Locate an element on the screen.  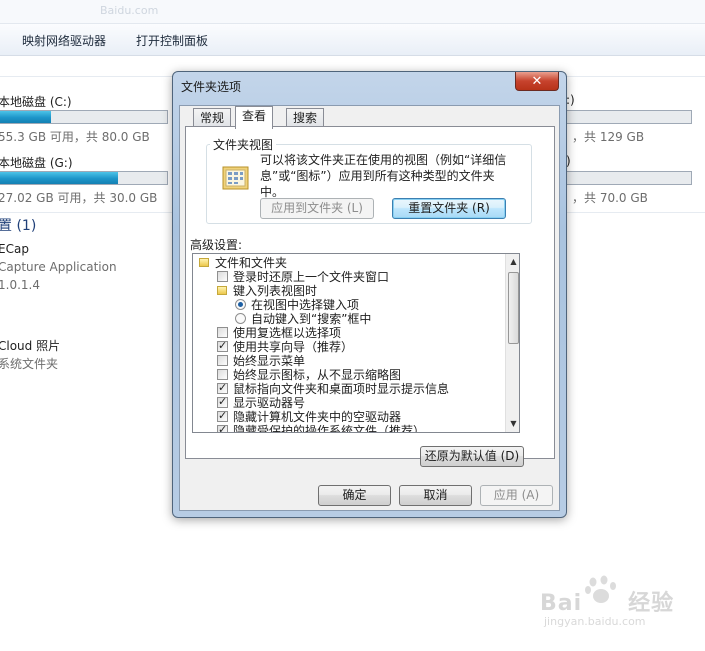
drive-right2-info: ，共 70.0 GB is located at coordinates (610, 198).